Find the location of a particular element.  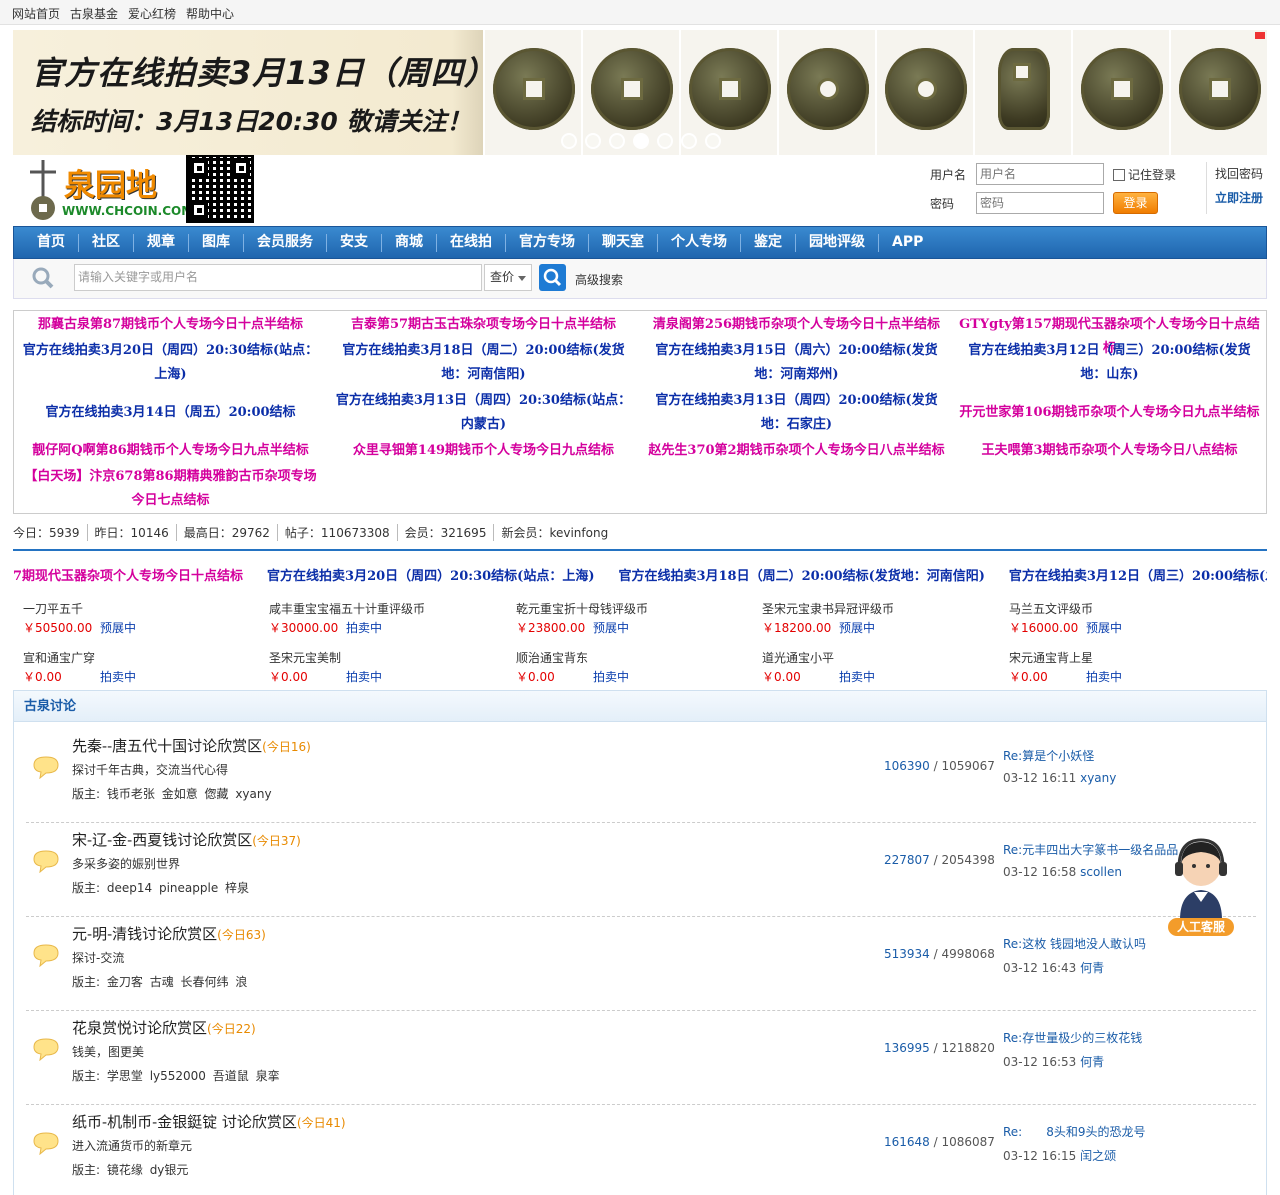

price-item: 圣宋元宝美制 ￥0.00 拍卖中 is located at coordinates (382, 670).